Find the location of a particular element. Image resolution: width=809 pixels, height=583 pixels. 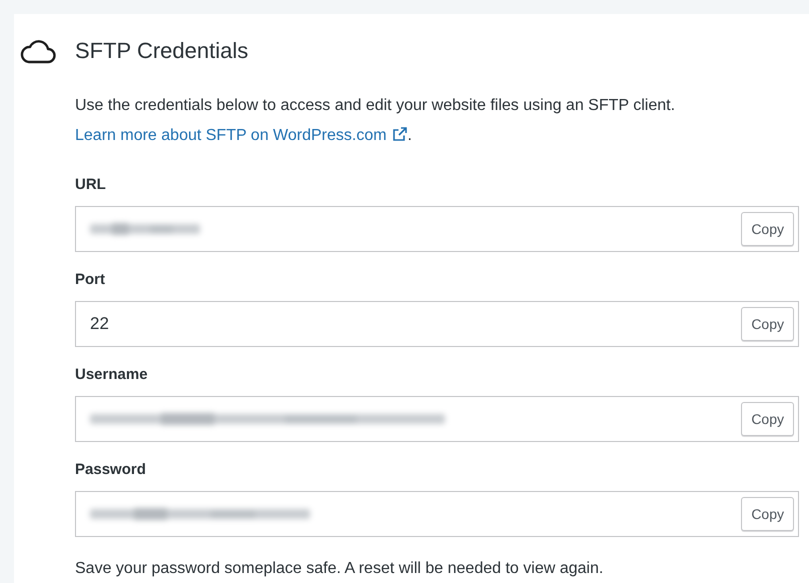

cloud-icon is located at coordinates (38, 51).